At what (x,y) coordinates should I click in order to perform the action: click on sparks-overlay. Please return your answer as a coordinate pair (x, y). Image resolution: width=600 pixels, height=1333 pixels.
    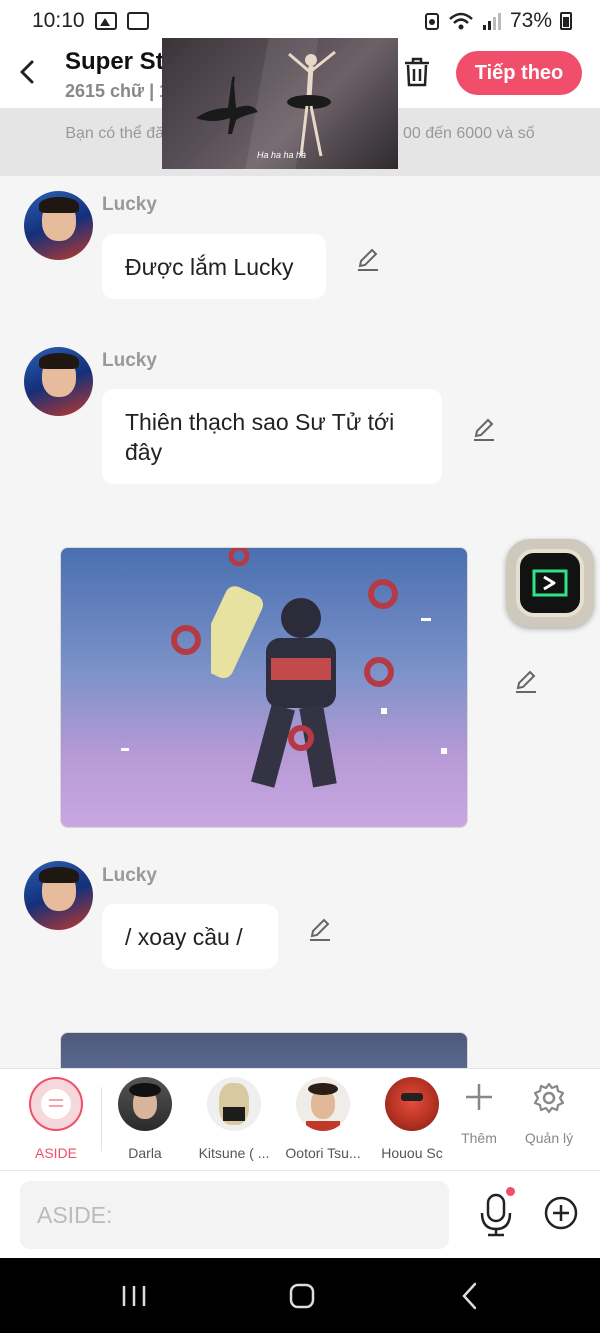
    Looking at the image, I should click on (284, 651).